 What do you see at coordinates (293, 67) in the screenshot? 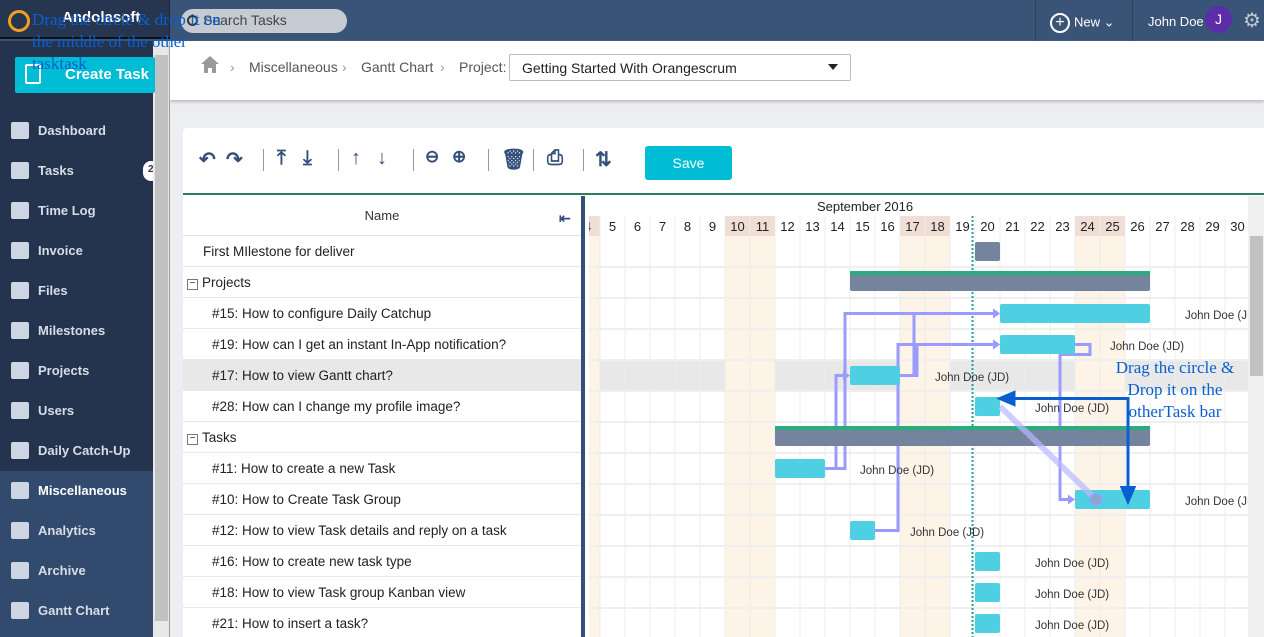
I see `breadcrumb-miscellaneous: Miscellaneous` at bounding box center [293, 67].